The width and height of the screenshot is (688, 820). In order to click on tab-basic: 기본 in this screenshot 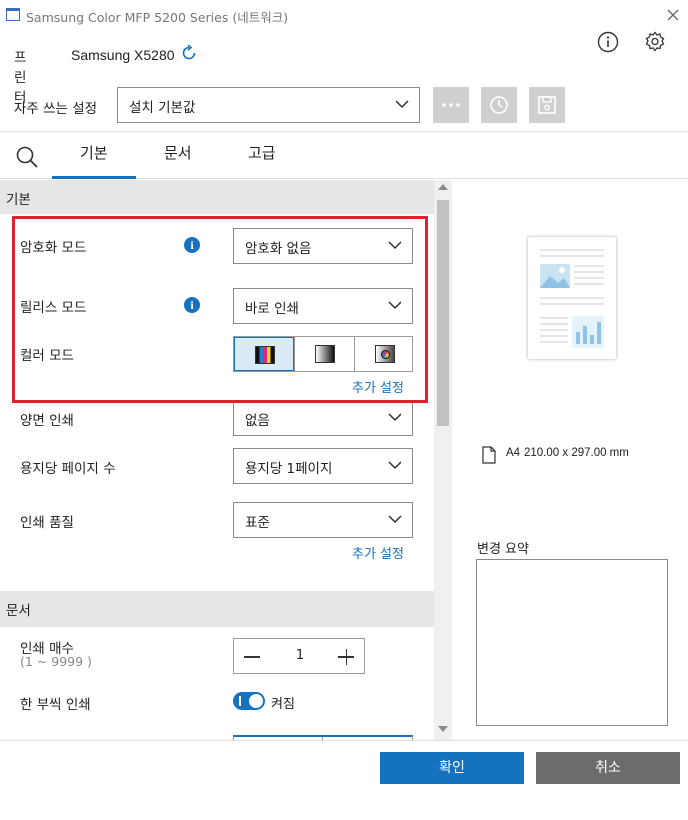, I will do `click(94, 152)`.